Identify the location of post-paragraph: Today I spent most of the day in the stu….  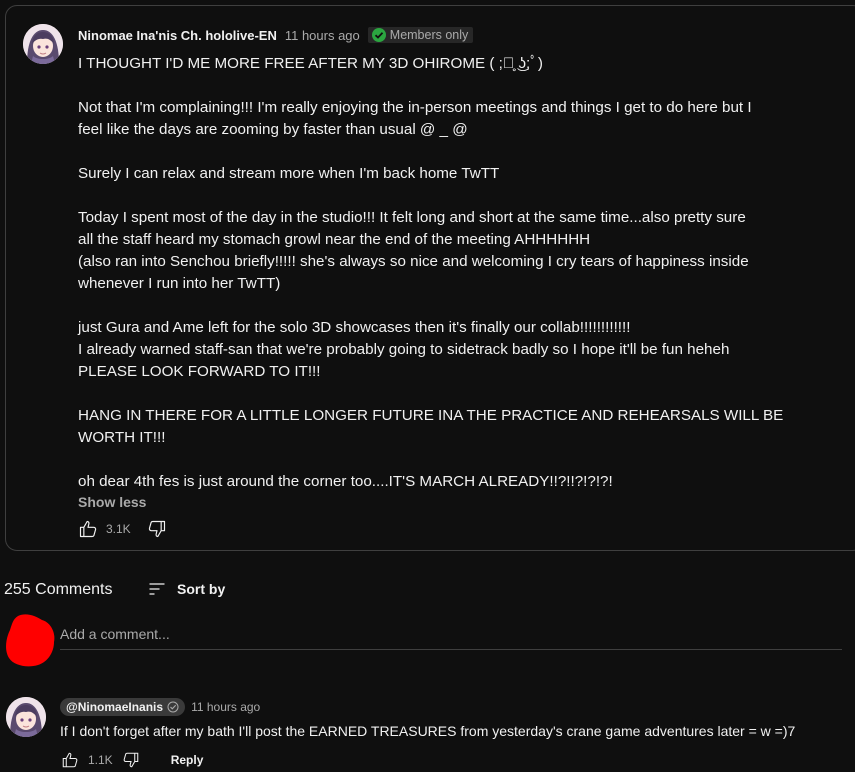
(438, 251).